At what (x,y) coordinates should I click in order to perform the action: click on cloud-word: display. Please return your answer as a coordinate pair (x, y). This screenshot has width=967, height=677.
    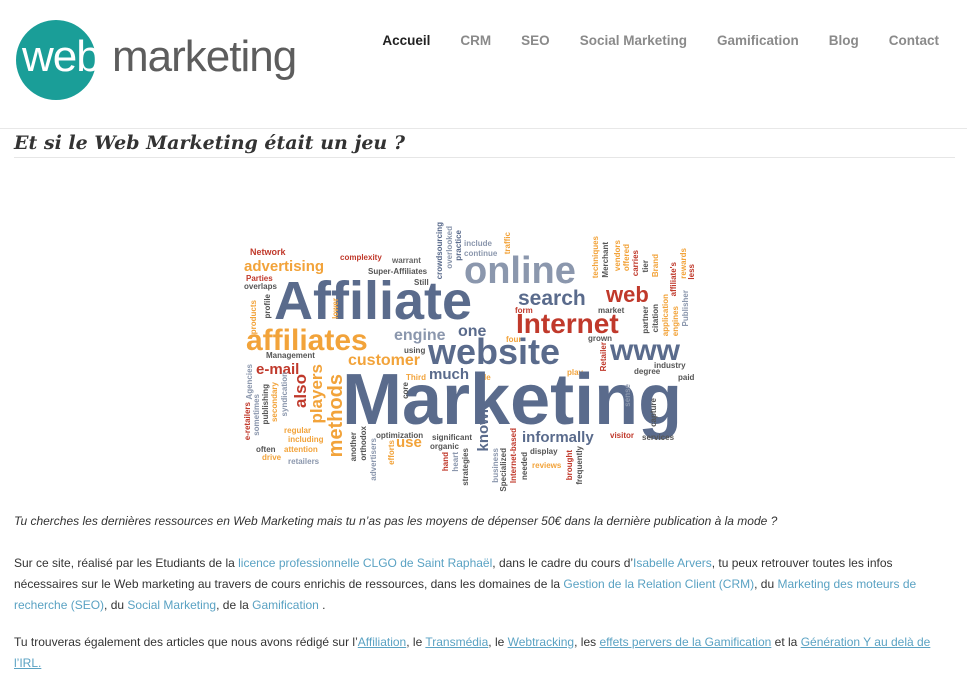
    Looking at the image, I should click on (544, 451).